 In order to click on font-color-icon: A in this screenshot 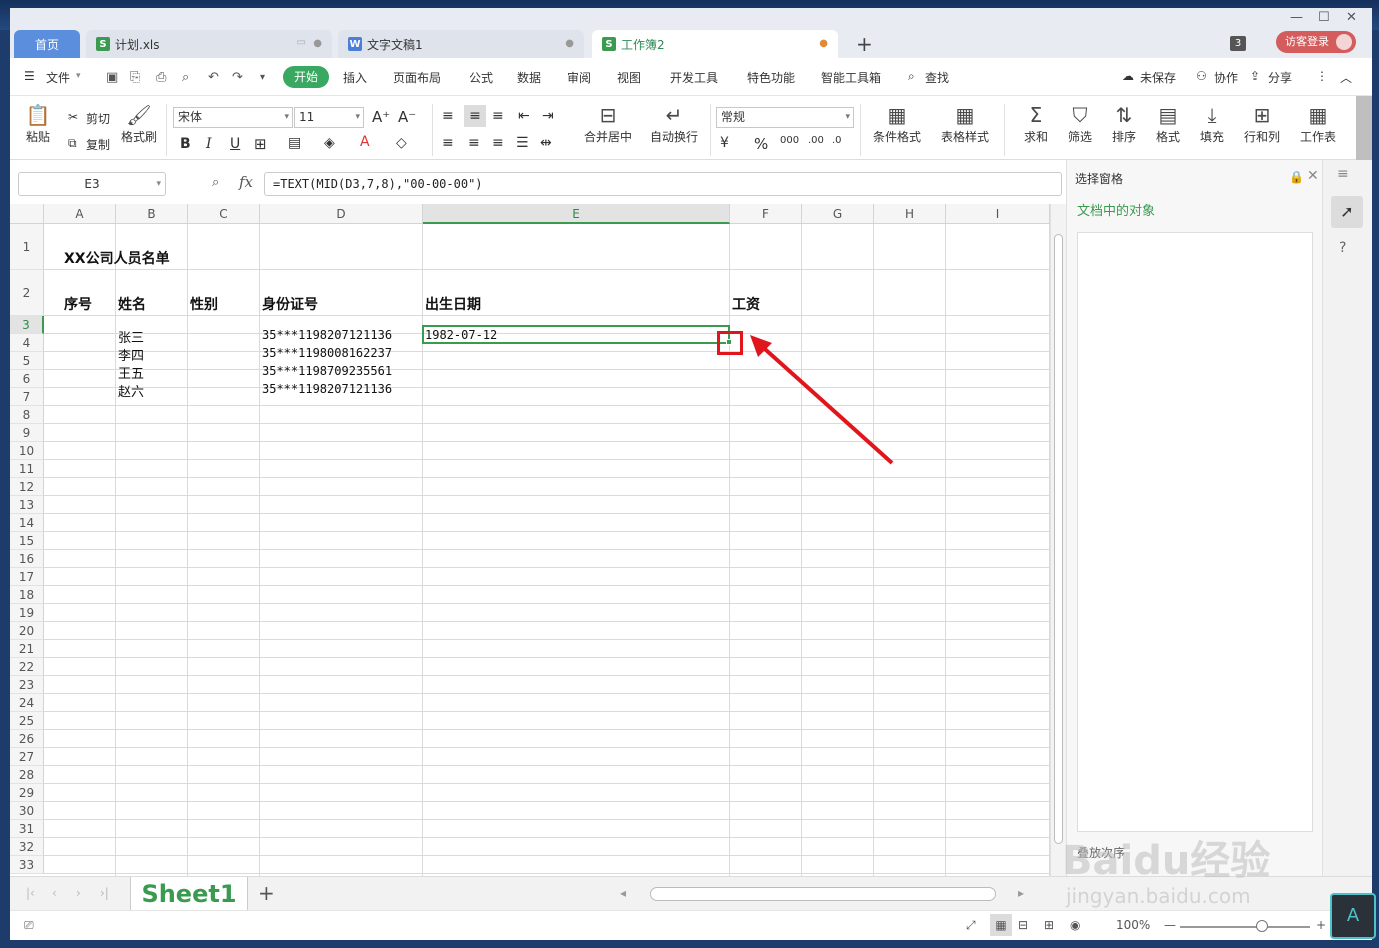, I will do `click(365, 142)`.